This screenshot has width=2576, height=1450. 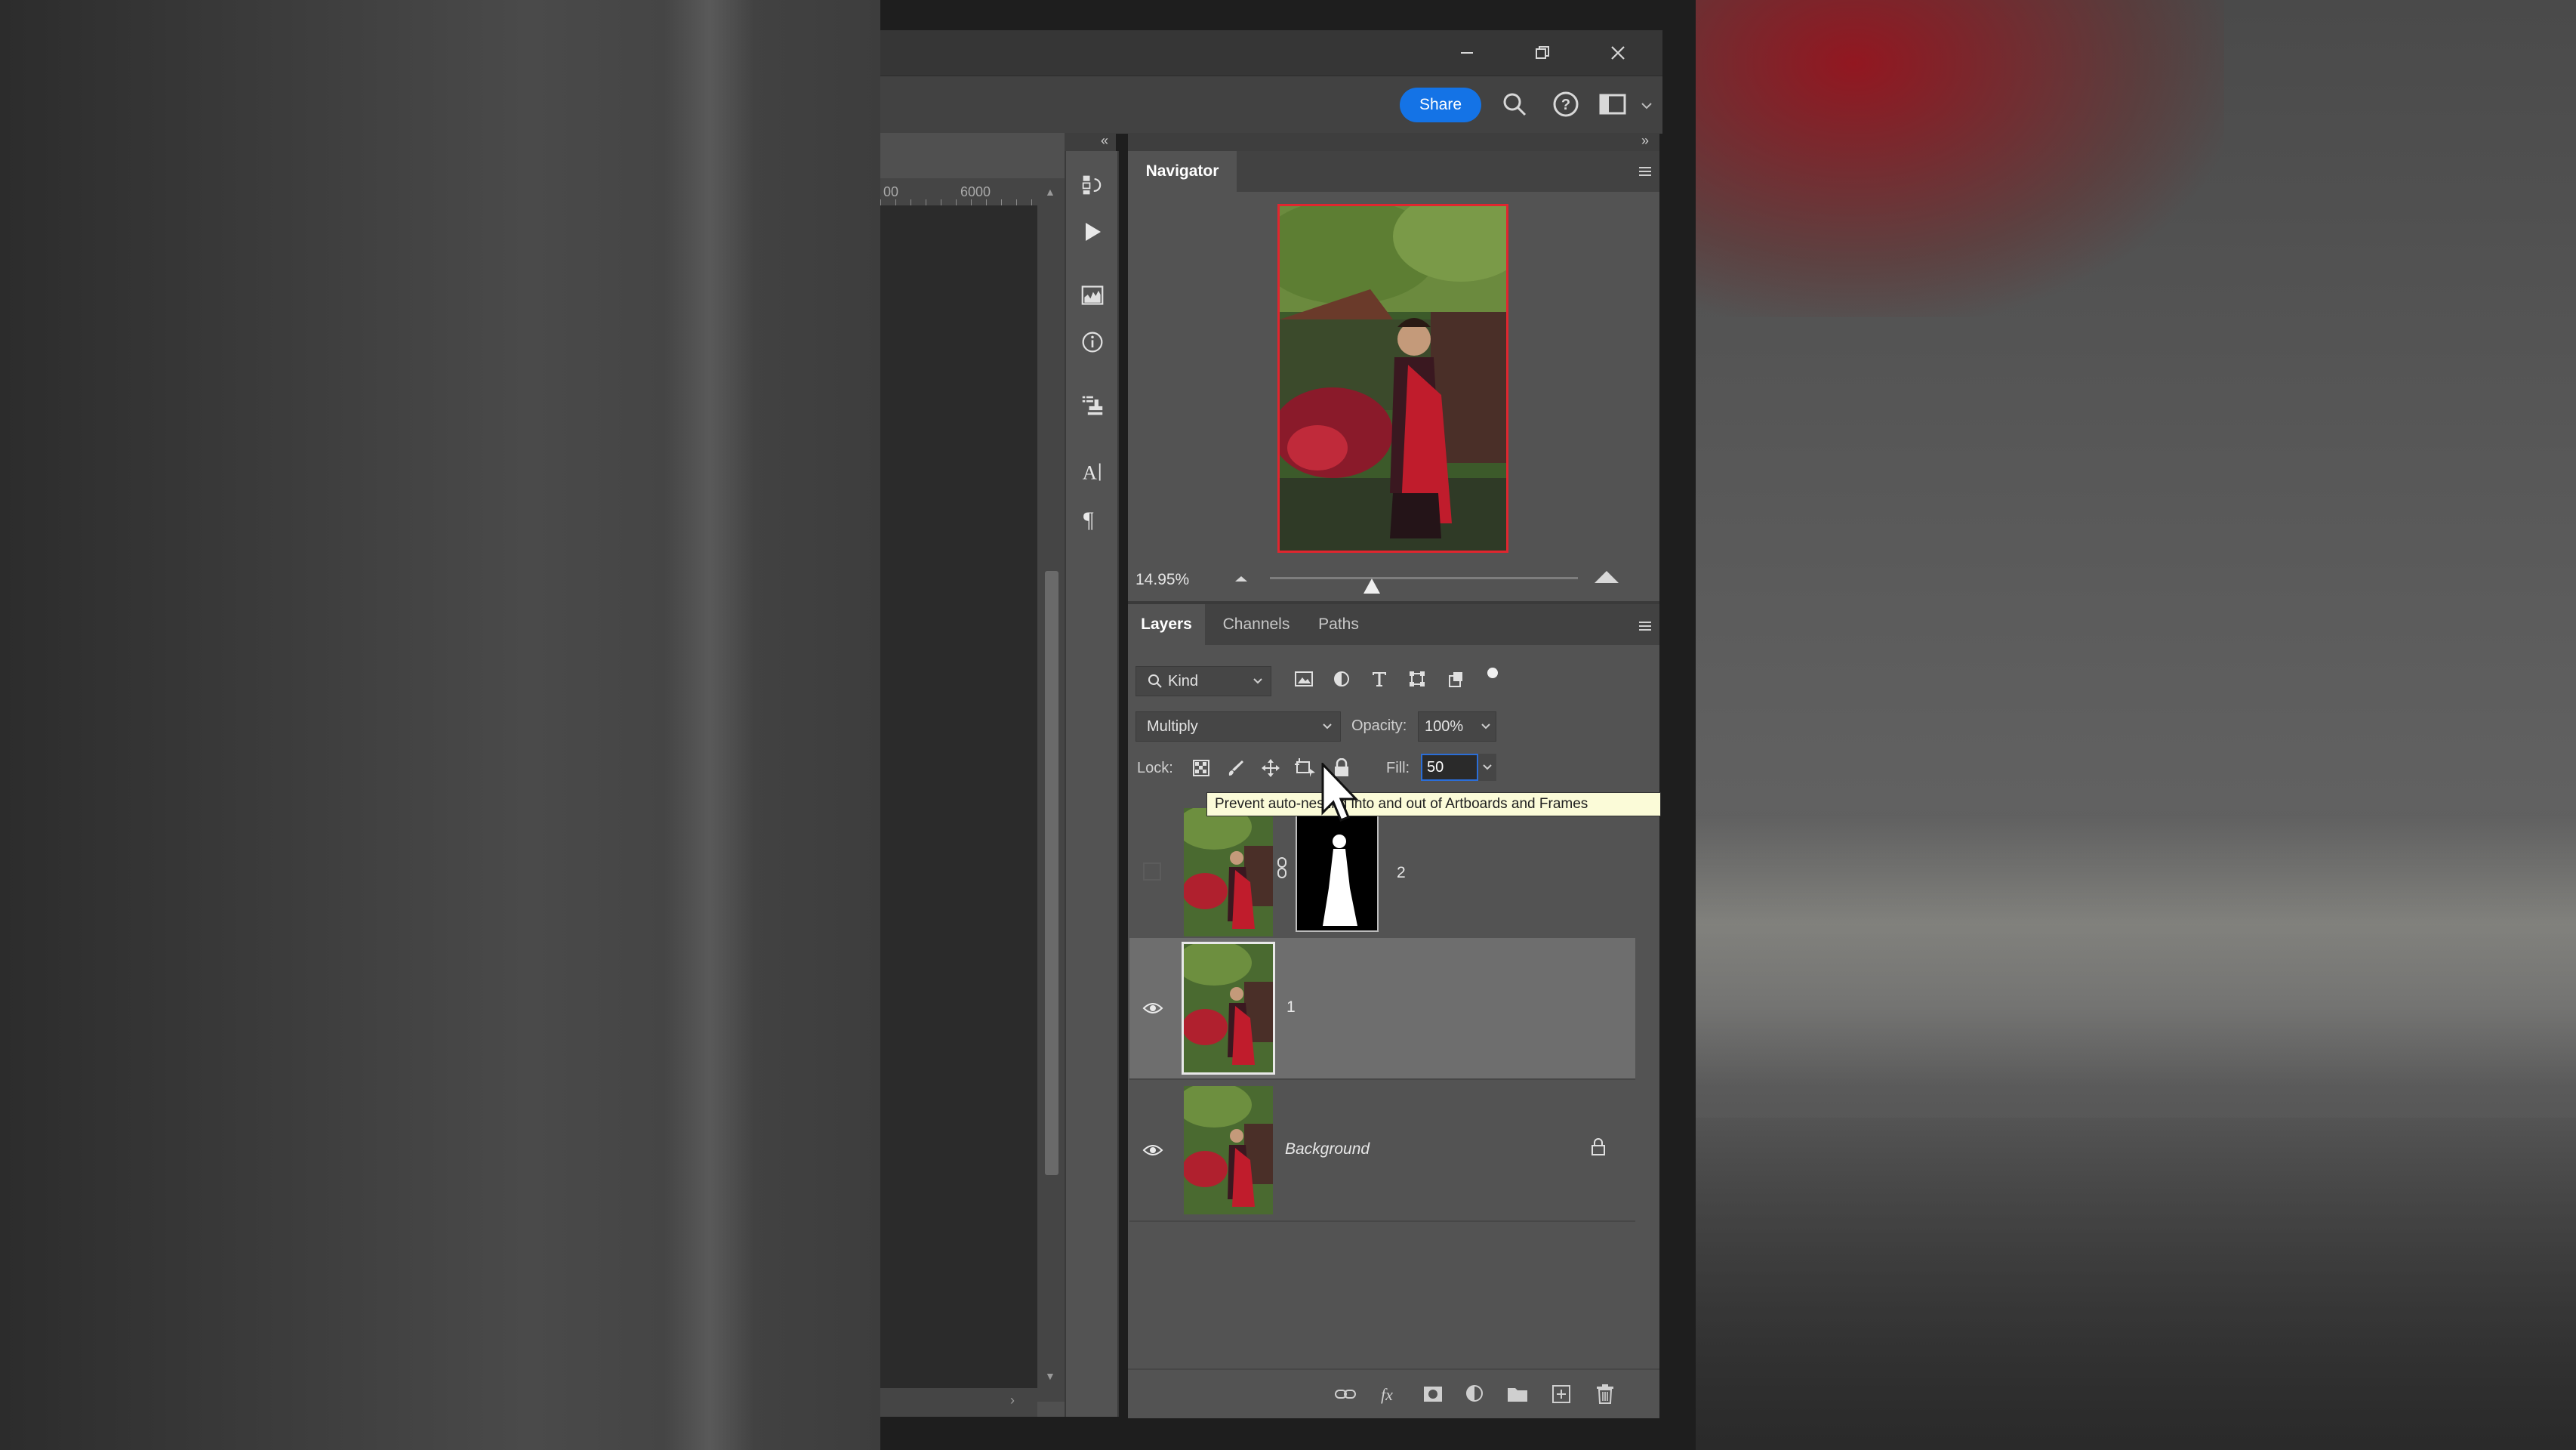 I want to click on blend-mode-select: Multiply, so click(x=1238, y=726).